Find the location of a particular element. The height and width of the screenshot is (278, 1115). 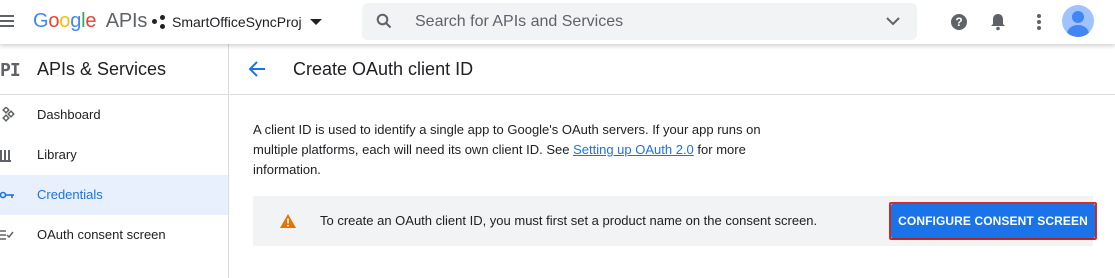

dashboard-icon is located at coordinates (8, 114).